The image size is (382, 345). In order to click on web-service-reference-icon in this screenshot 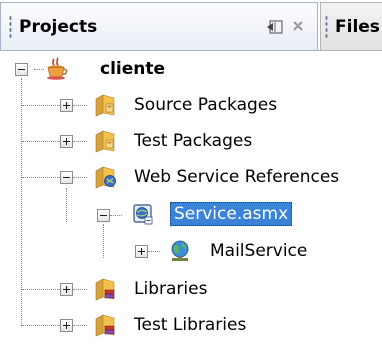, I will do `click(143, 214)`.